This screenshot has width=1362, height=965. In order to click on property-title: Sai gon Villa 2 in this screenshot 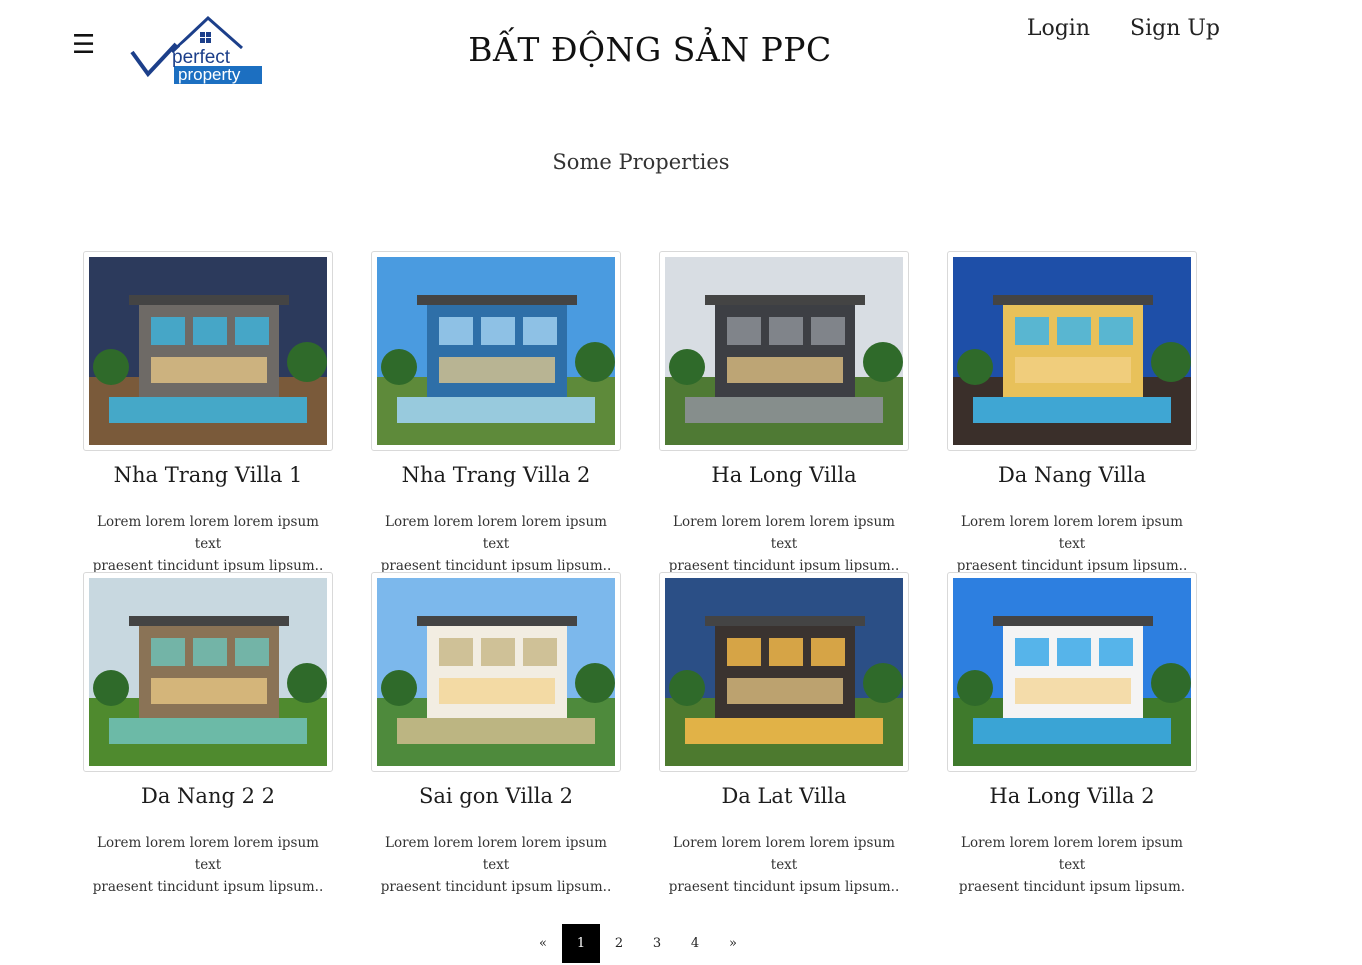, I will do `click(496, 798)`.